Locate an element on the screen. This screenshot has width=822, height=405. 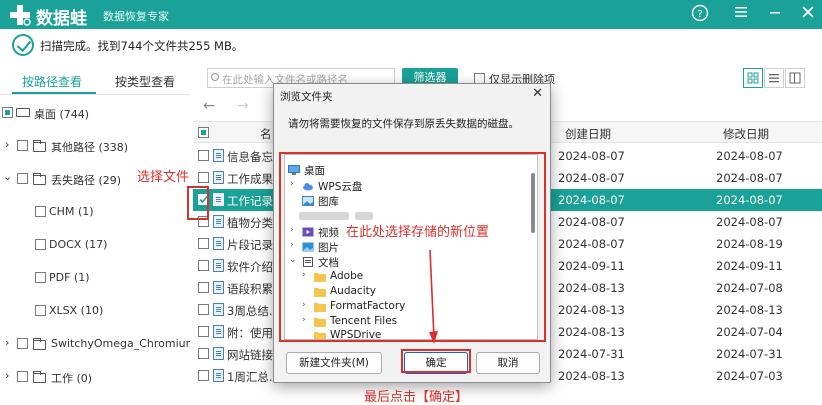
help-icon: ? is located at coordinates (700, 14).